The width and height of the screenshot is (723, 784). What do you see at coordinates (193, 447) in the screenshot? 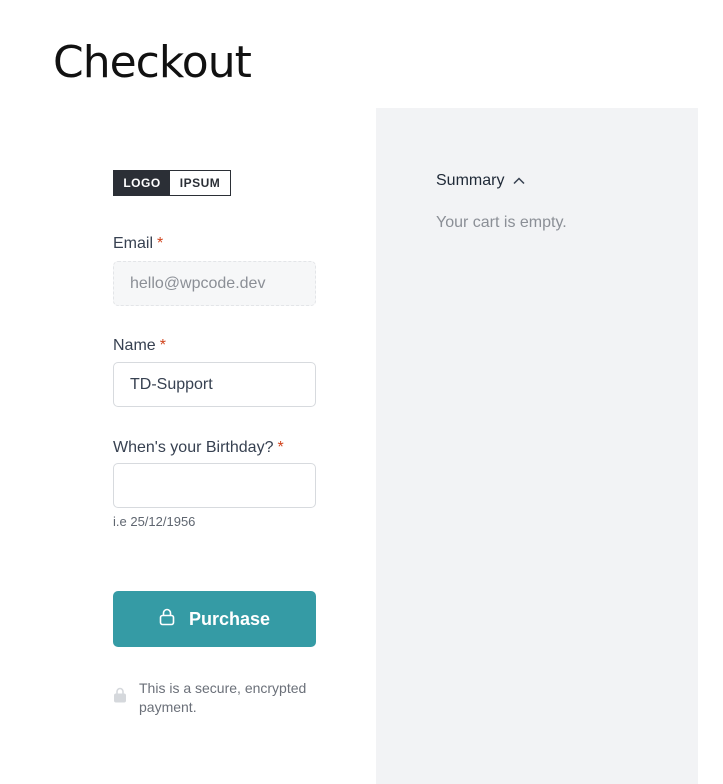
I see `birthday-label-text: When's your Birthday?` at bounding box center [193, 447].